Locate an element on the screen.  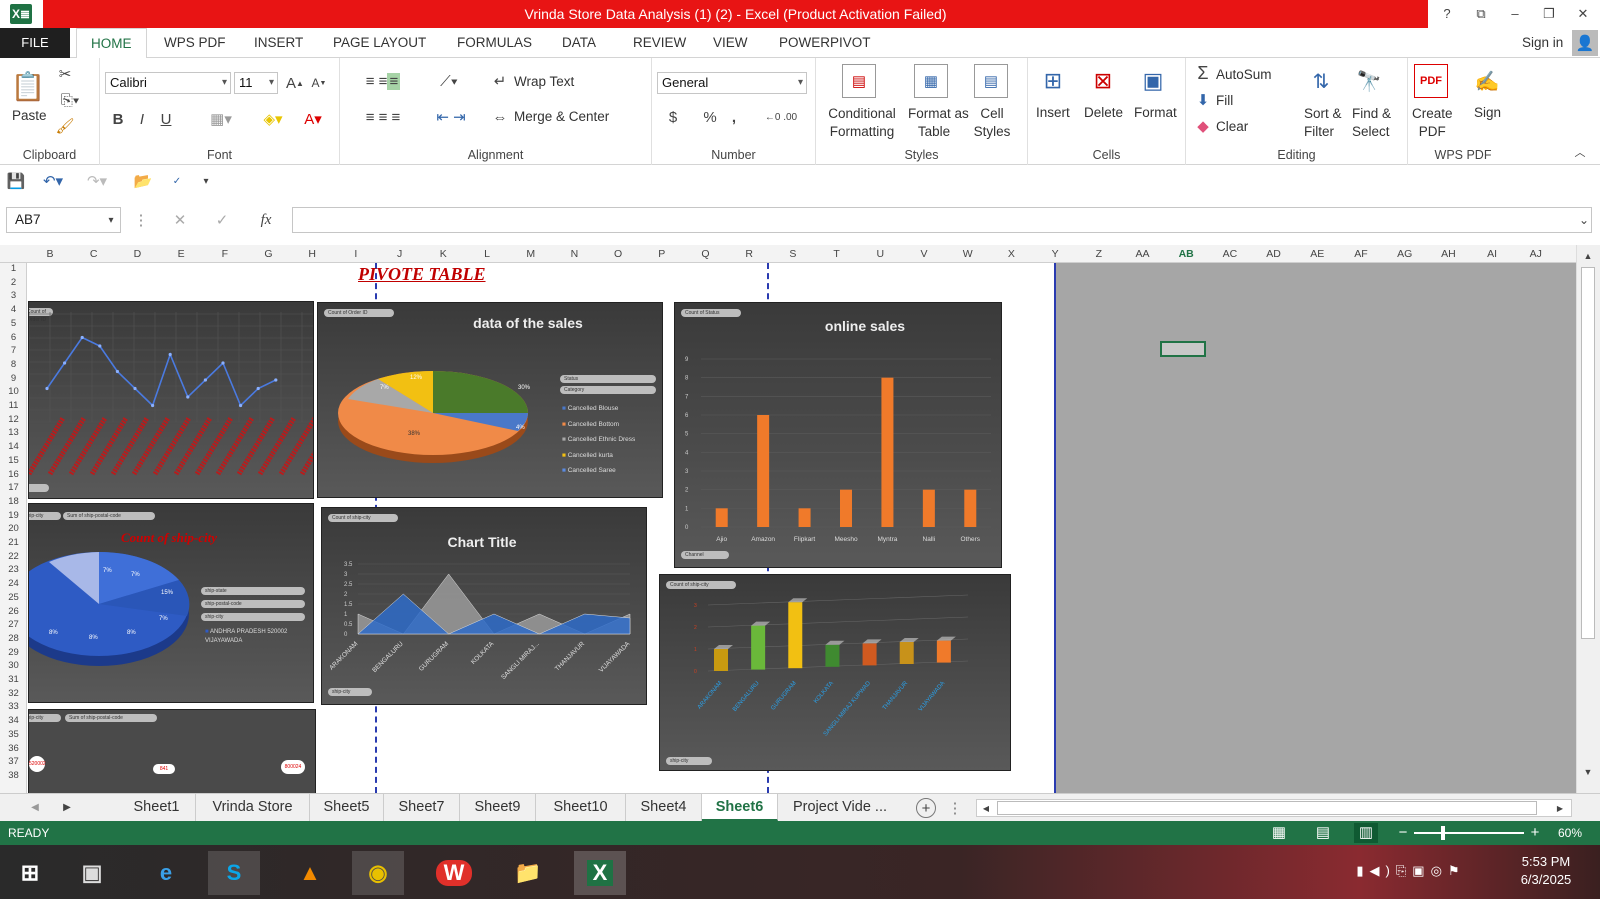
sign-in-link: Sign in is located at coordinates (1542, 43).